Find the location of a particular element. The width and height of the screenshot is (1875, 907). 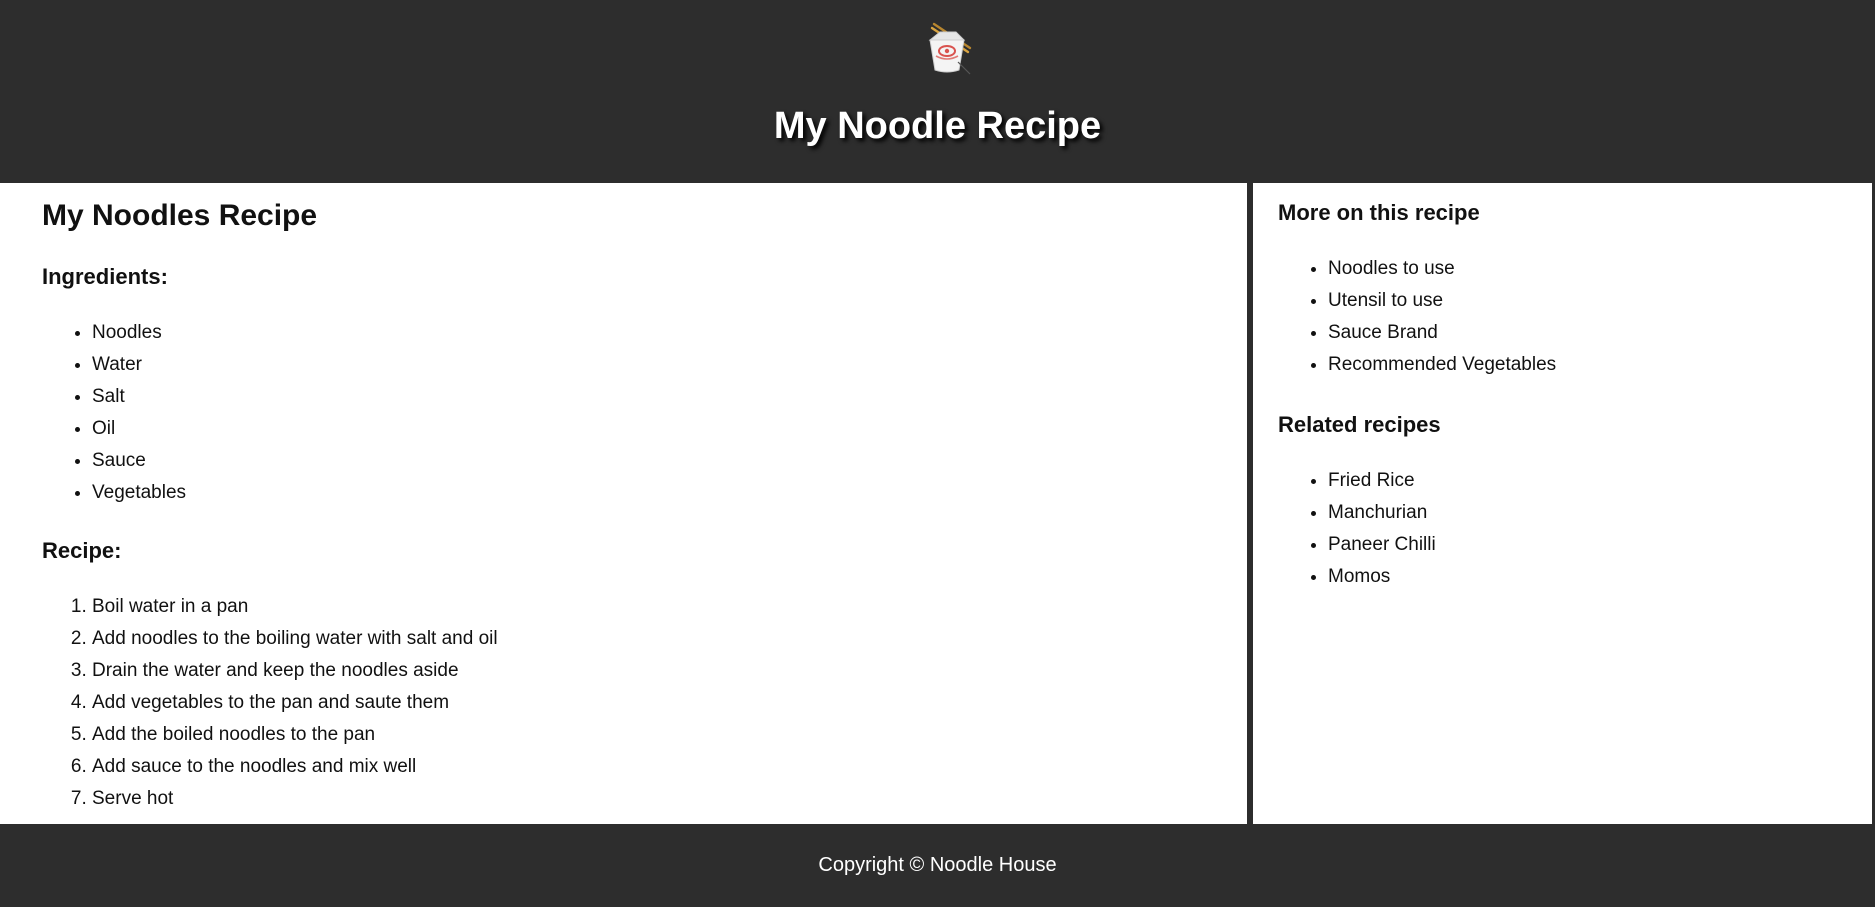

list-item: Salt is located at coordinates (648, 397).